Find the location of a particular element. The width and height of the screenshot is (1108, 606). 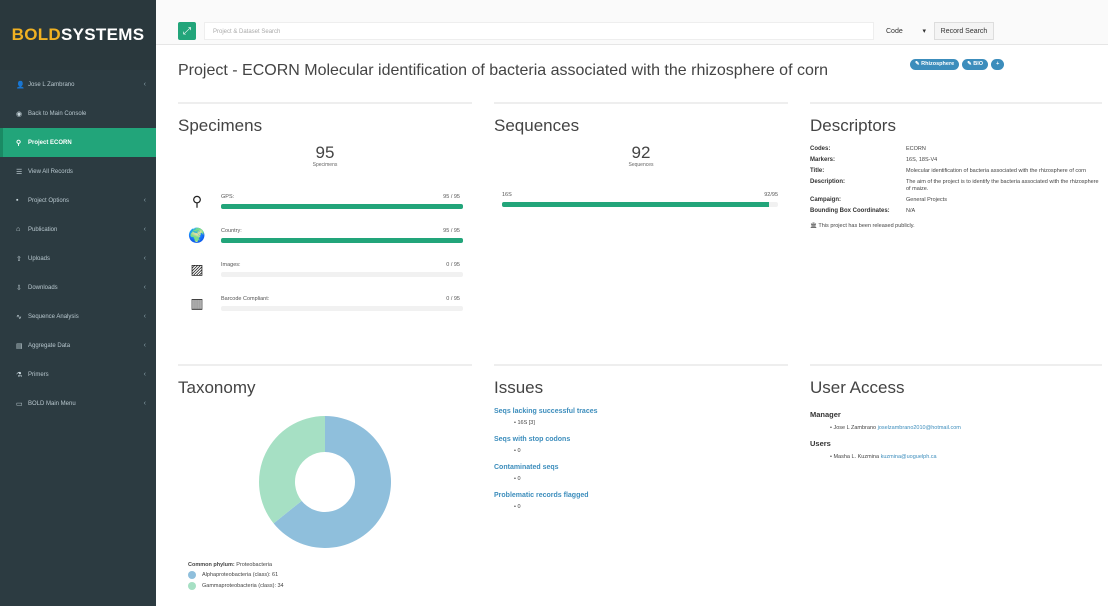

upload-icon: ⇧ is located at coordinates (19, 259).